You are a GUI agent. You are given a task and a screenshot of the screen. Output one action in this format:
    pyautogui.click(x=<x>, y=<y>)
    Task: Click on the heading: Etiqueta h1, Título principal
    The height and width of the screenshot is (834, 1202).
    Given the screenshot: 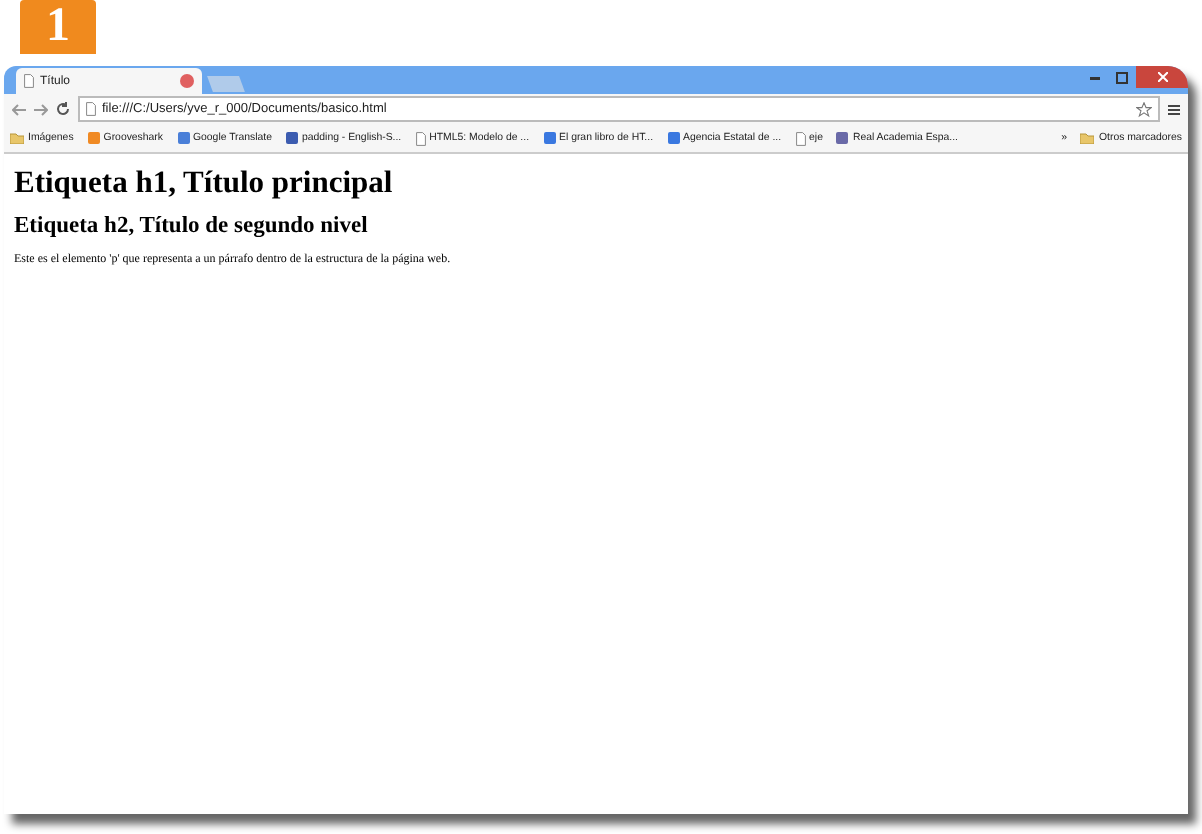 What is the action you would take?
    pyautogui.click(x=204, y=184)
    